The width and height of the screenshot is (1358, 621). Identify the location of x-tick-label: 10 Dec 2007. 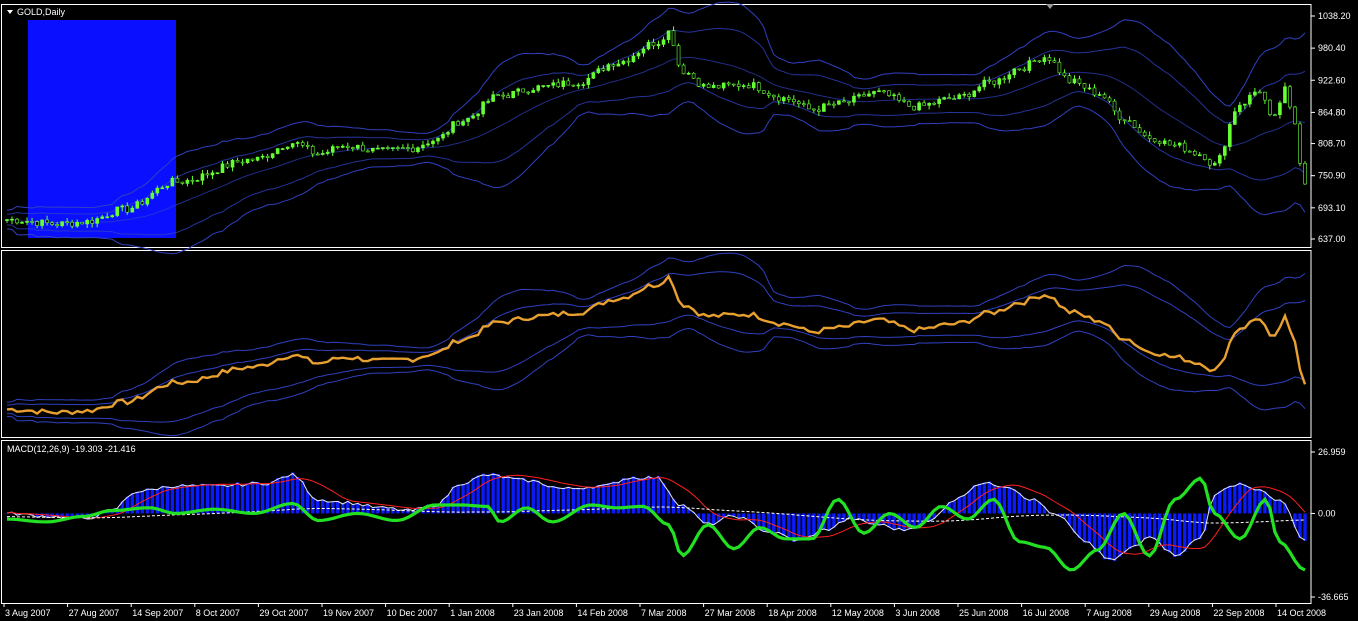
(412, 613).